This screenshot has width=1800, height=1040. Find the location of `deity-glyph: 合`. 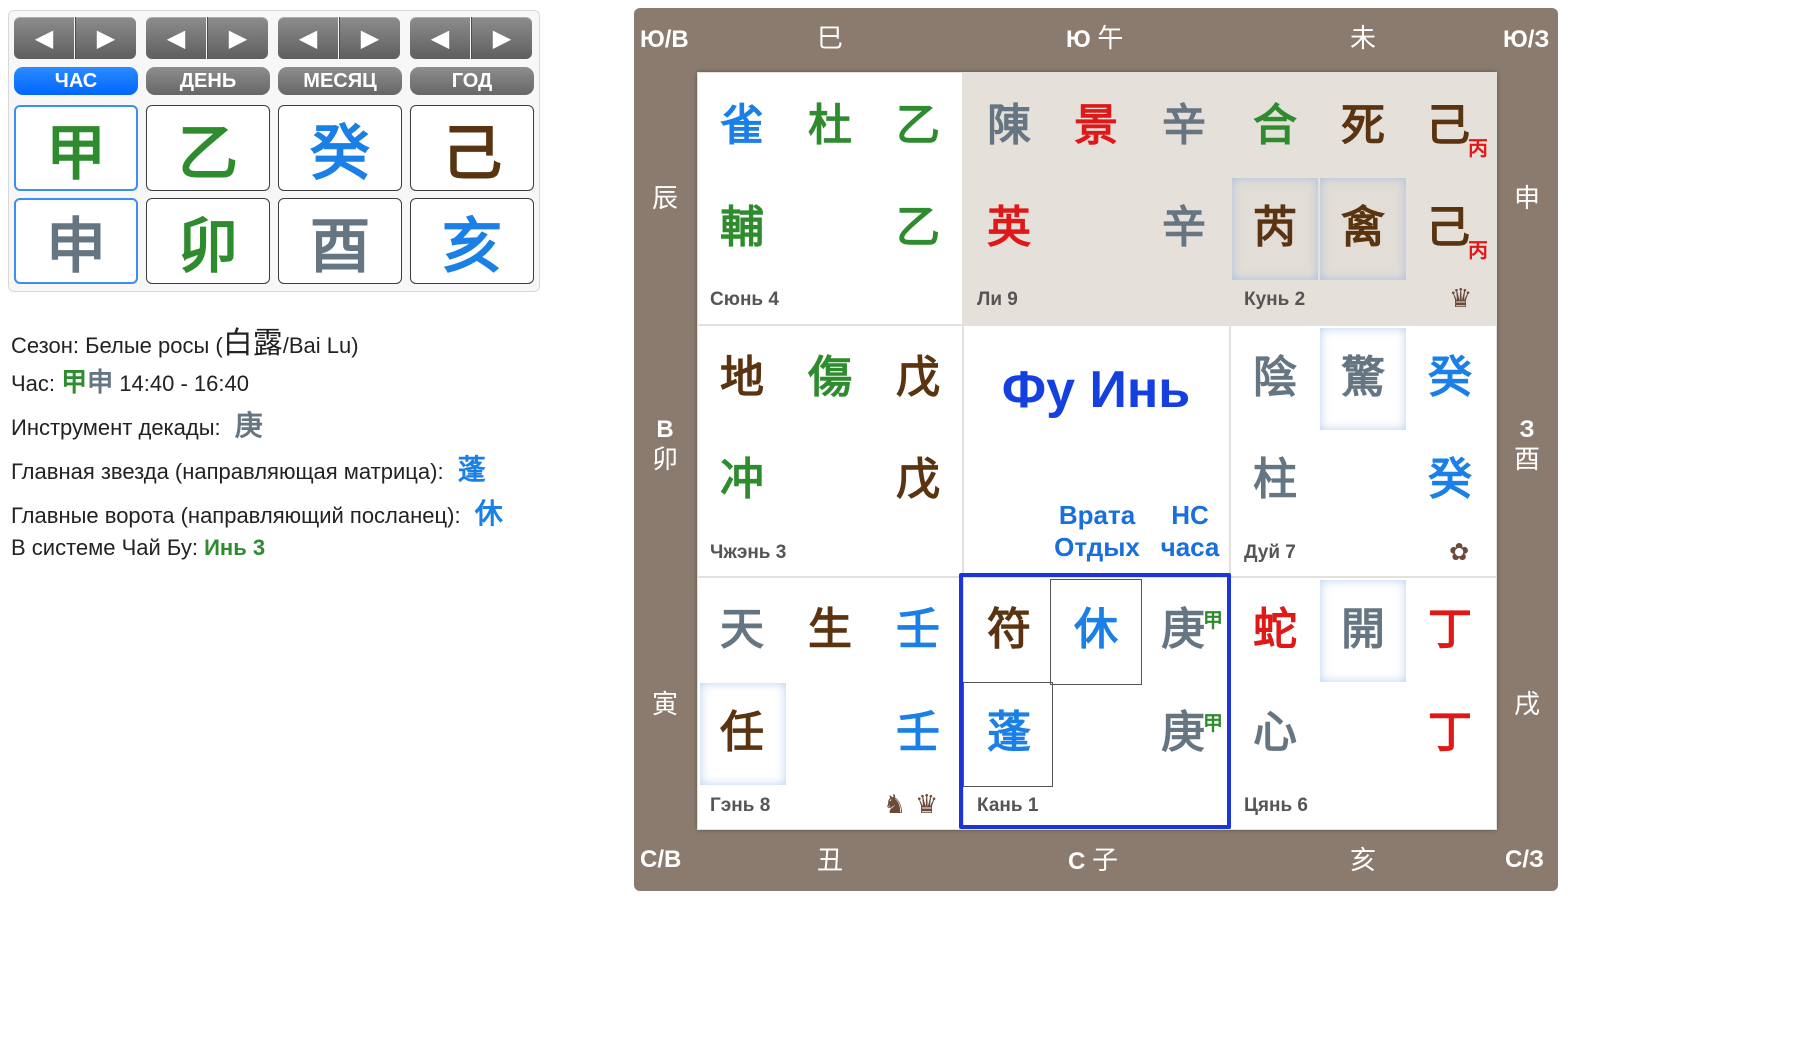

deity-glyph: 合 is located at coordinates (1275, 125).